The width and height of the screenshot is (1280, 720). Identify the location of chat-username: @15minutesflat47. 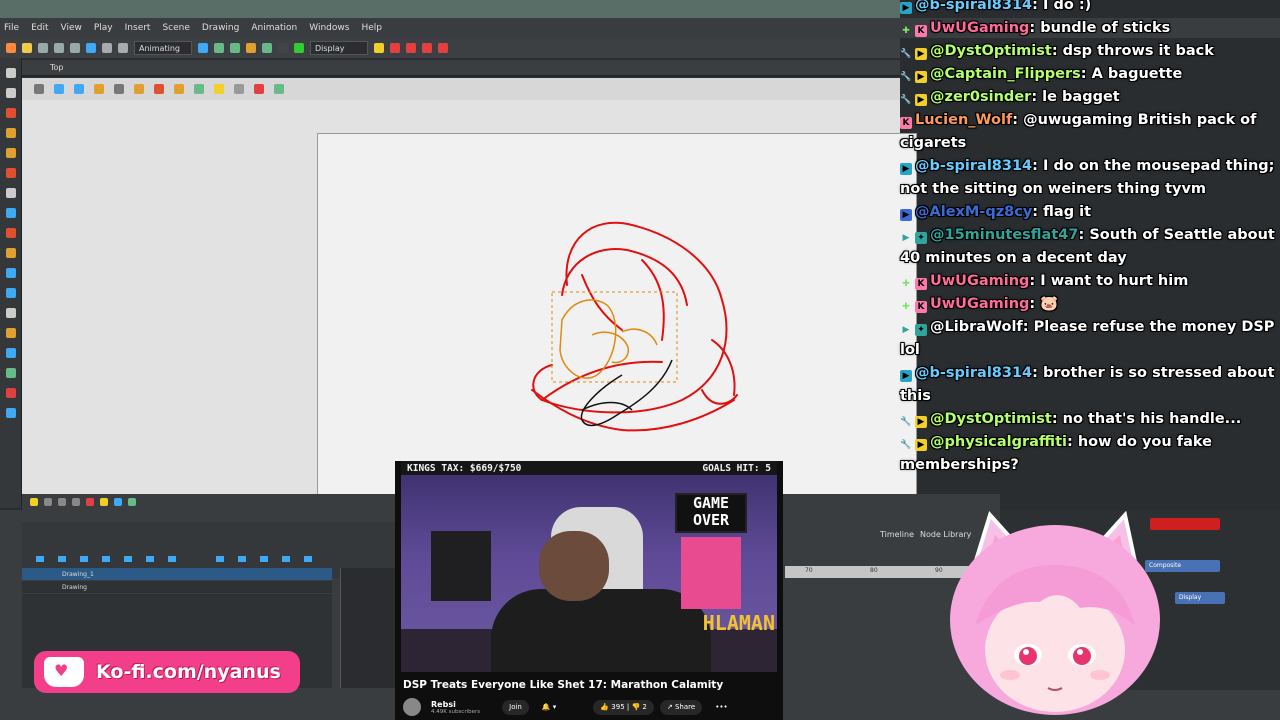
(1004, 235).